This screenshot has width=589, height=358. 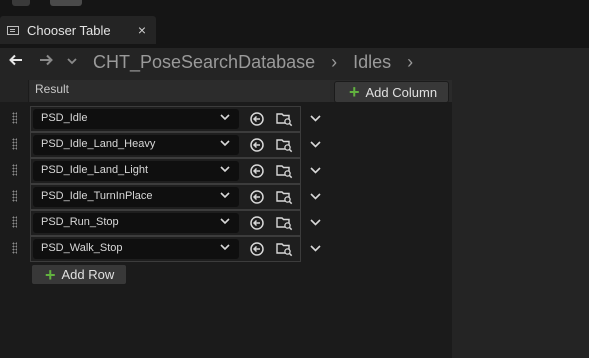 I want to click on back-arrow-icon, so click(x=16, y=62).